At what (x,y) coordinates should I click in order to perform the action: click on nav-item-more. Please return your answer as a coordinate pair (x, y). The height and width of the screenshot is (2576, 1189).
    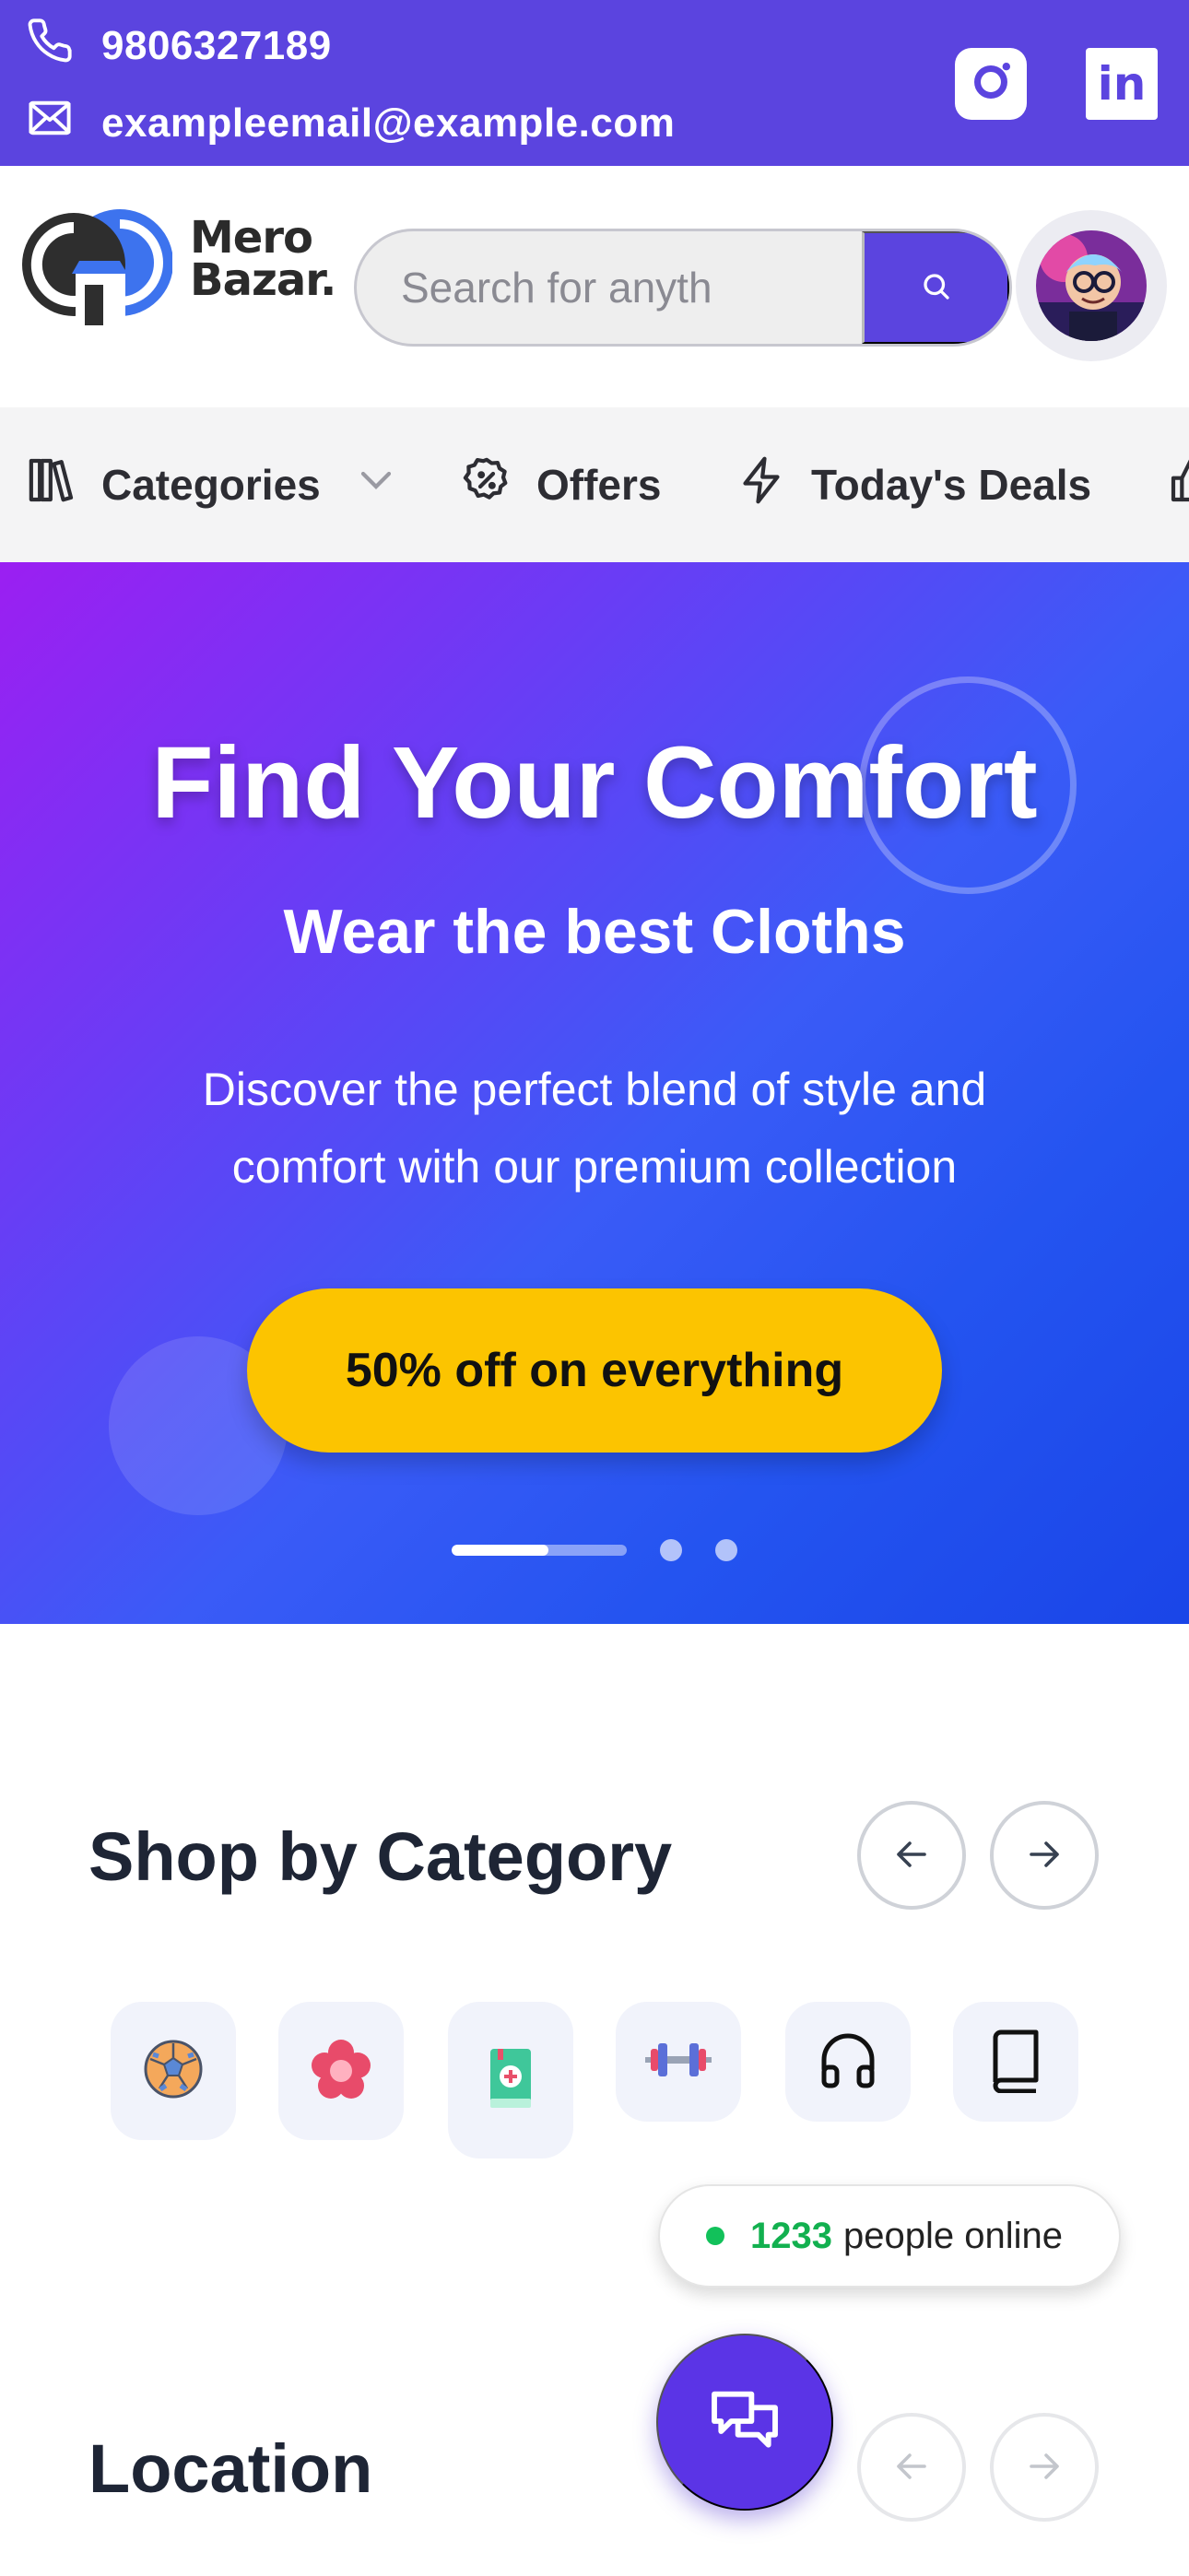
    Looking at the image, I should click on (1178, 484).